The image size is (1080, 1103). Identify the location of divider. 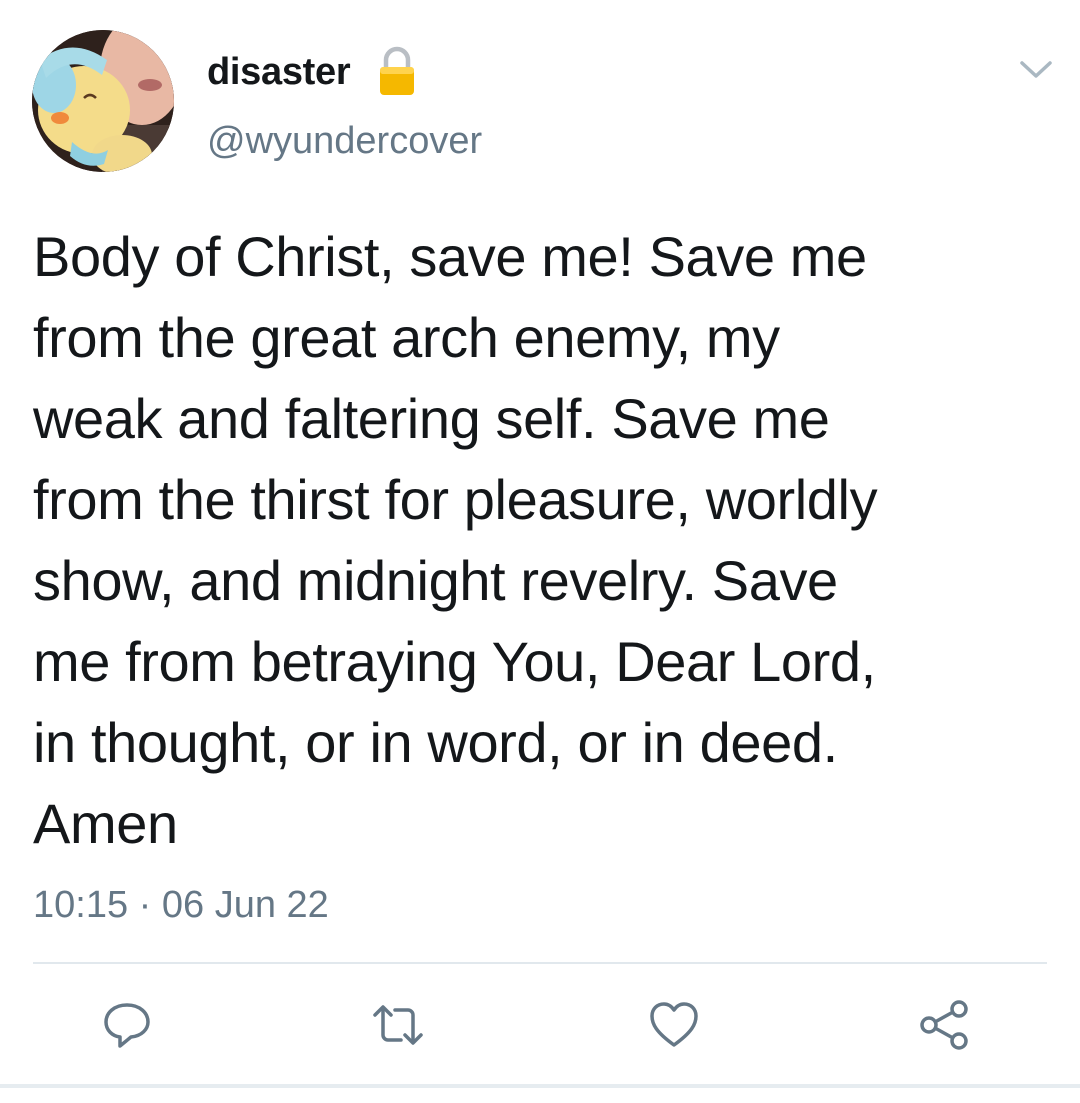
(540, 963).